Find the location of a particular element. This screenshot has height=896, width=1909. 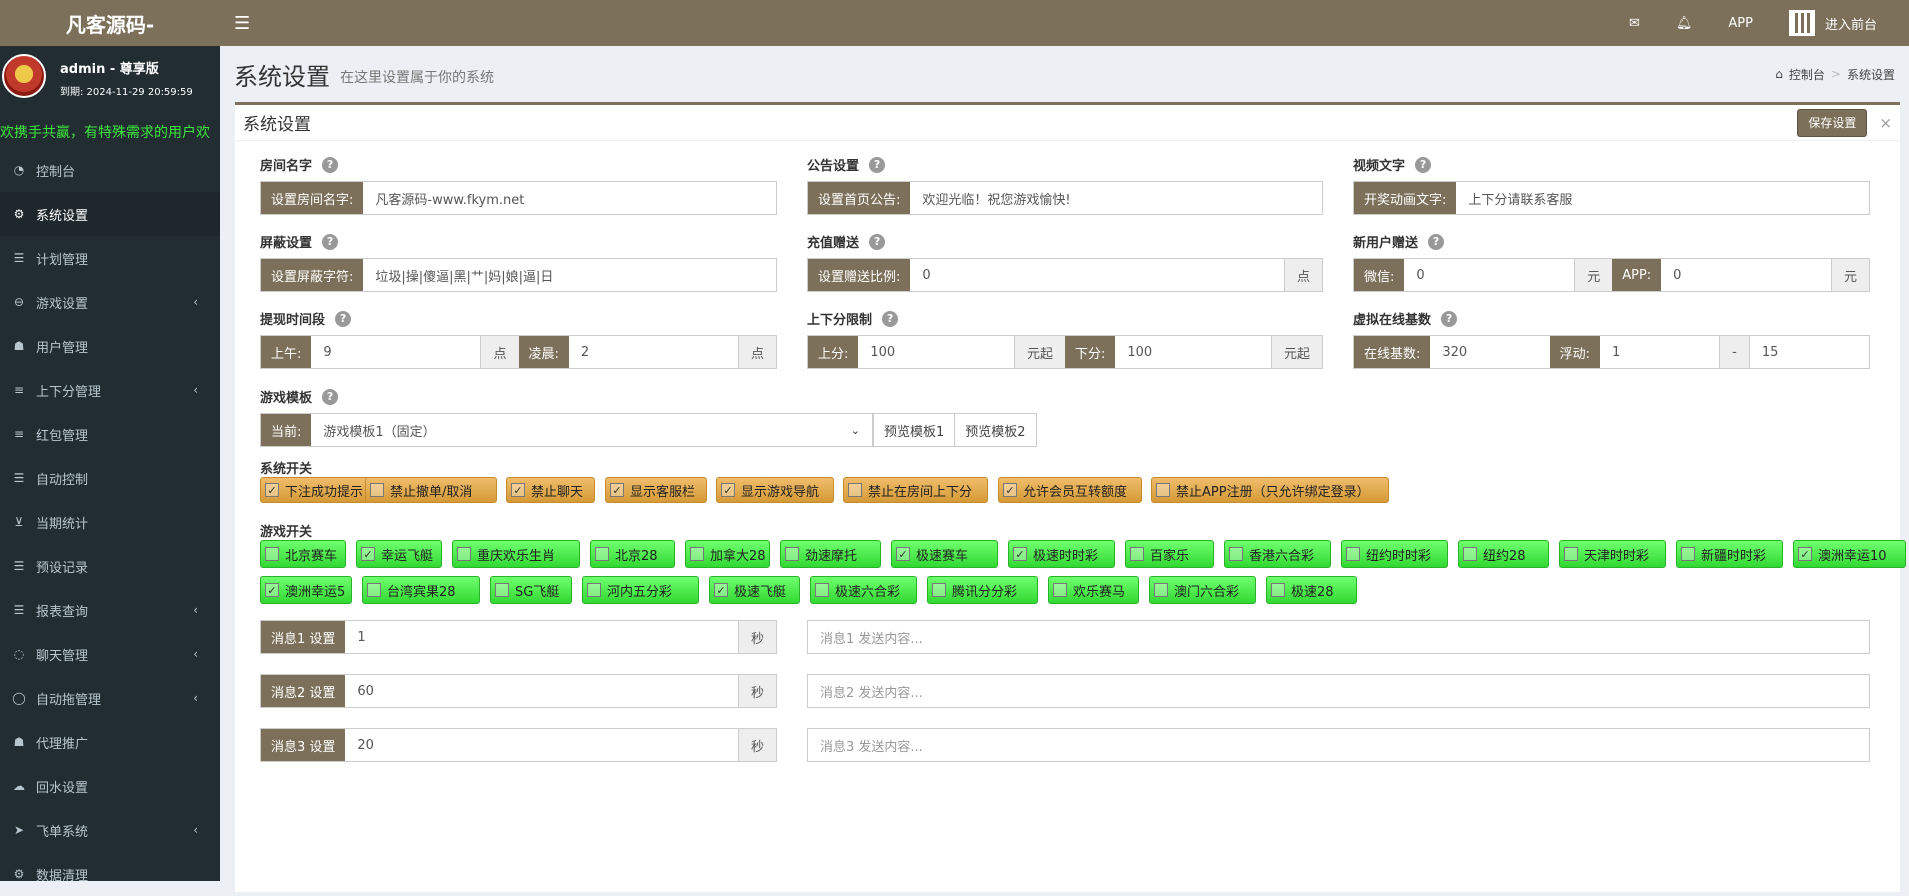

game-switch: ✓ 极速飞艇 is located at coordinates (754, 590).